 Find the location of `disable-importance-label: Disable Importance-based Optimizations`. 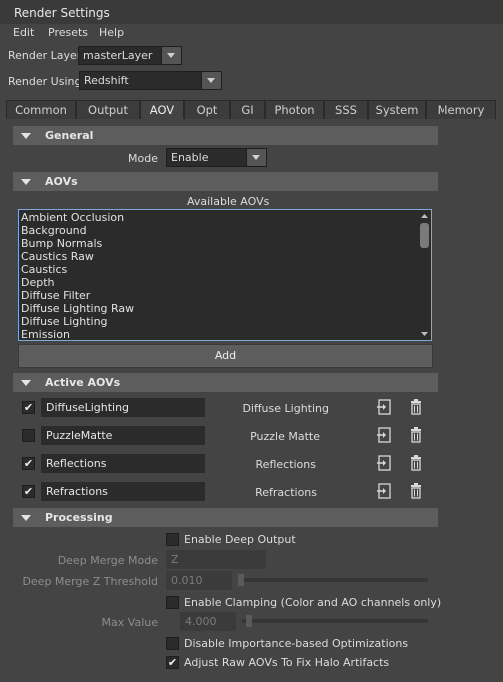

disable-importance-label: Disable Importance-based Optimizations is located at coordinates (296, 643).